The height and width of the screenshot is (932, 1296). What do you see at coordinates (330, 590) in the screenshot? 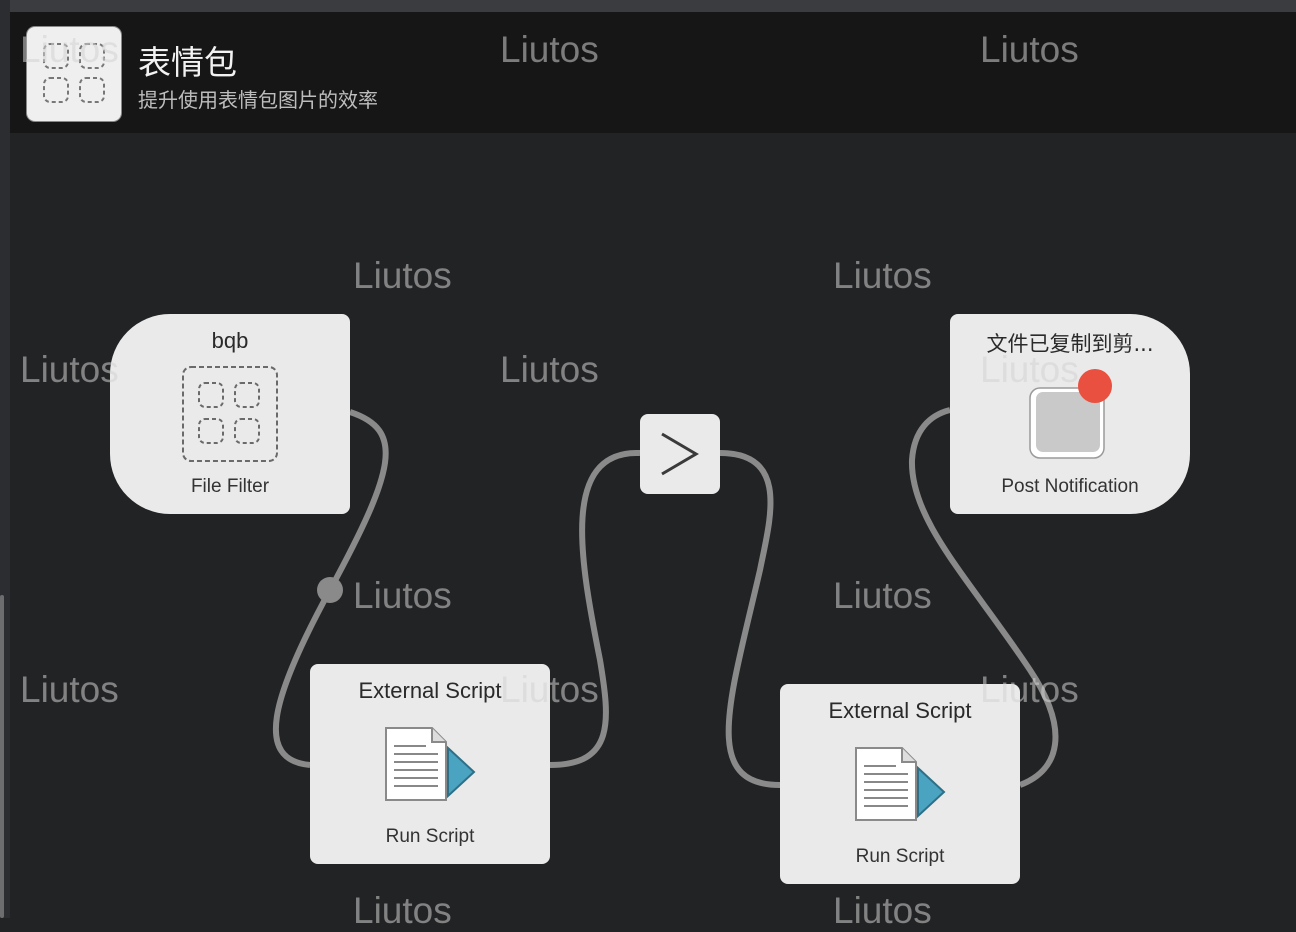
I see `wire-junction-dot` at bounding box center [330, 590].